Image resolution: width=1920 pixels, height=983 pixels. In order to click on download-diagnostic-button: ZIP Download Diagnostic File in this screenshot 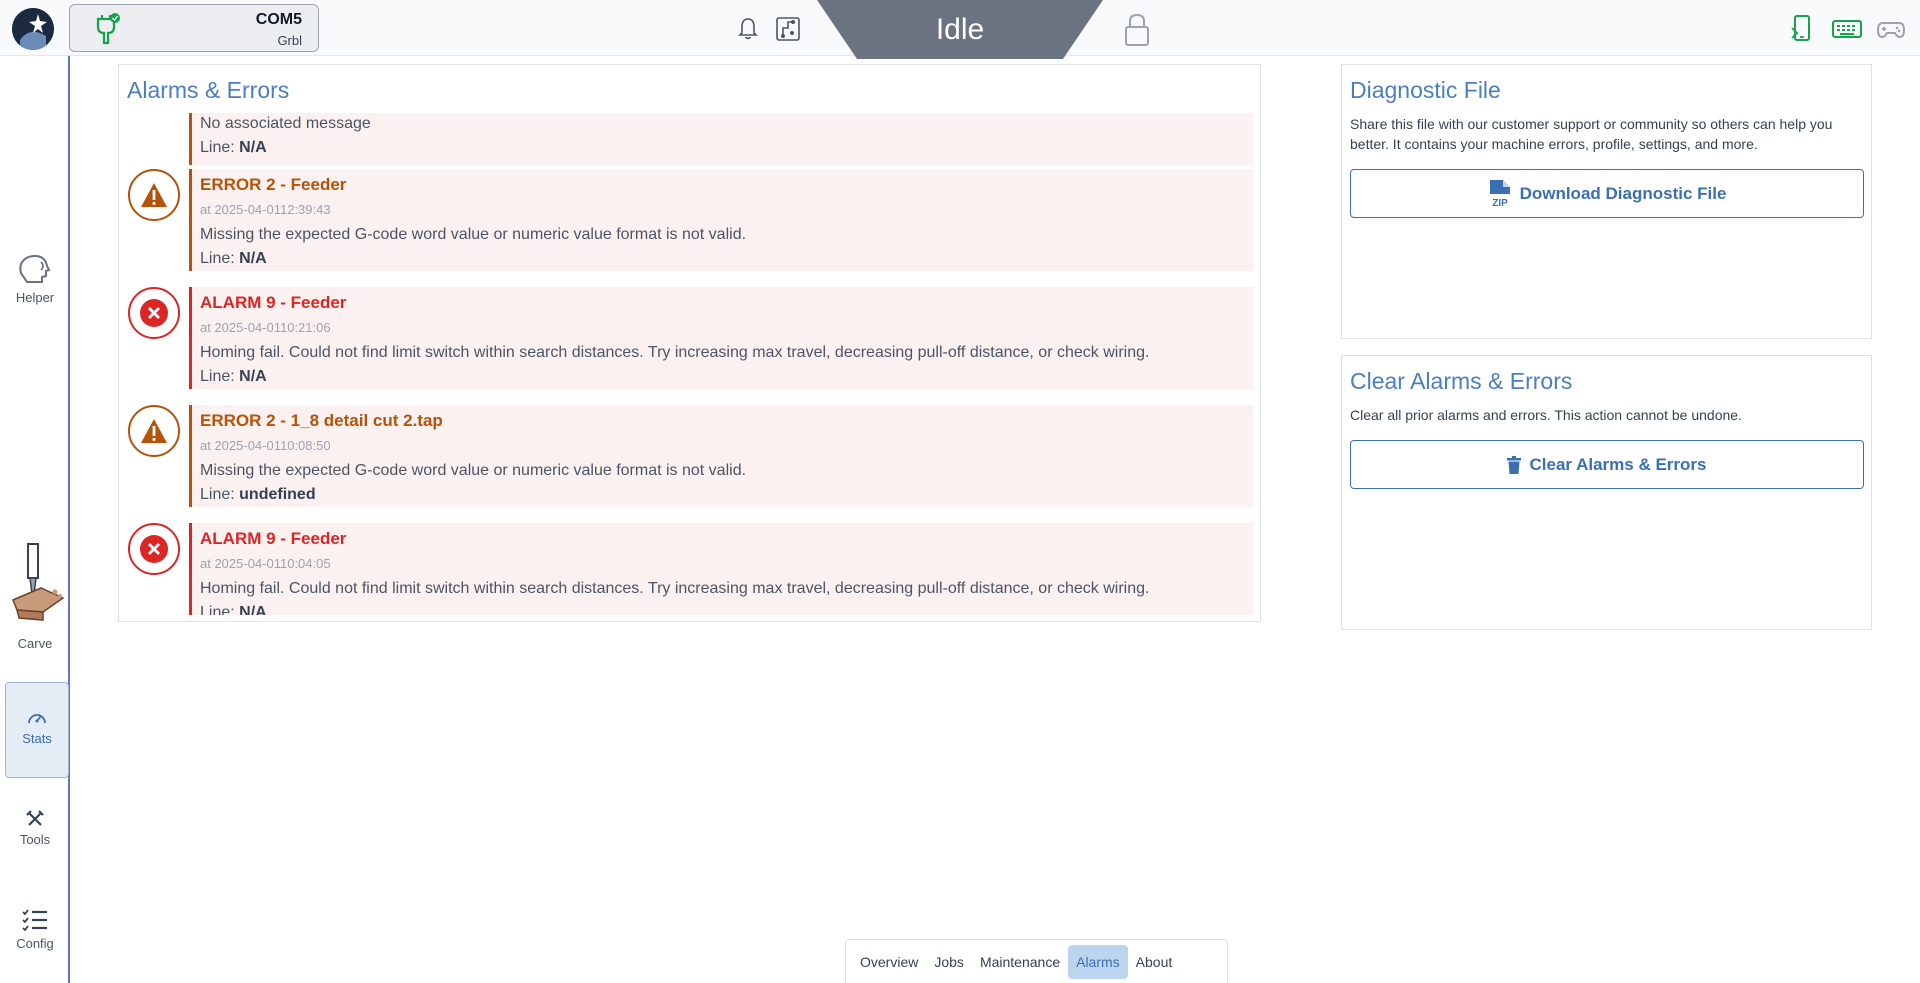, I will do `click(1607, 193)`.